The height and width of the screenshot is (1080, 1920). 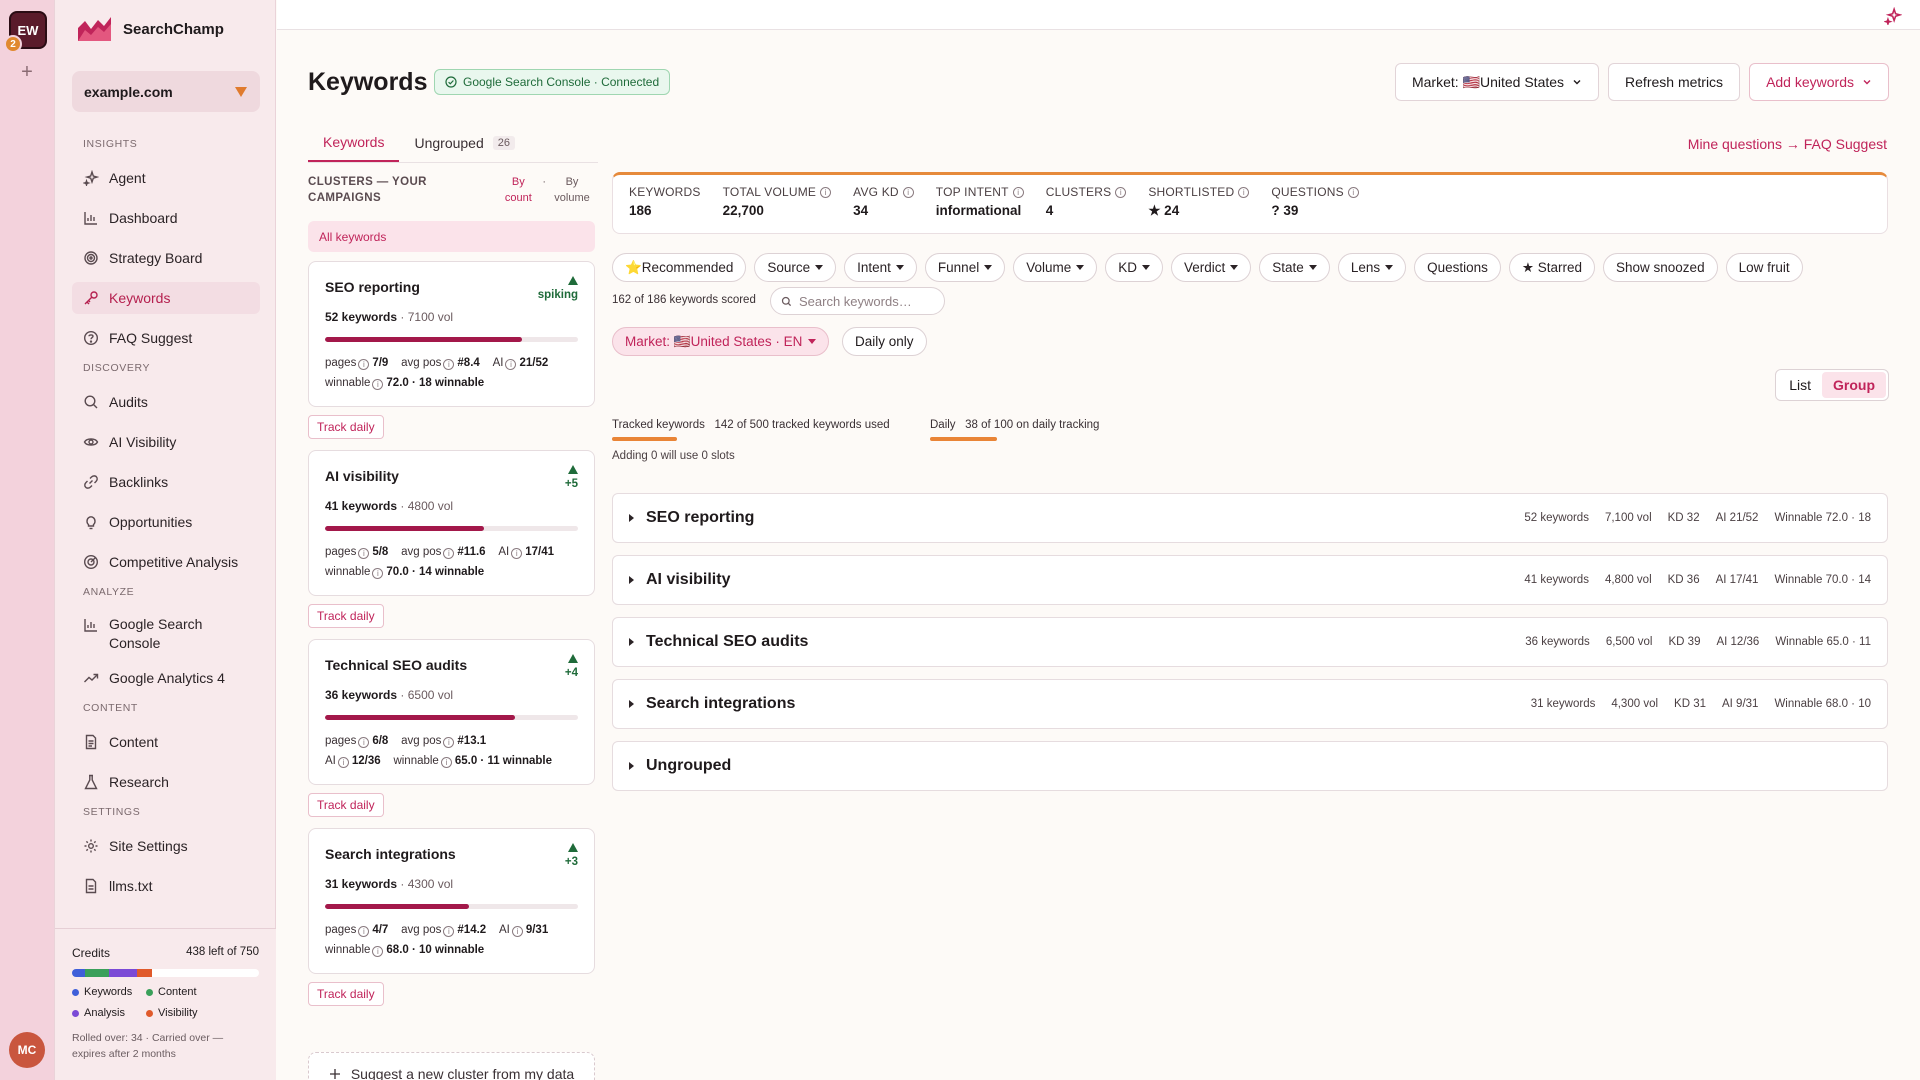 I want to click on sidebar-item-opportunities: Opportunities, so click(x=166, y=522).